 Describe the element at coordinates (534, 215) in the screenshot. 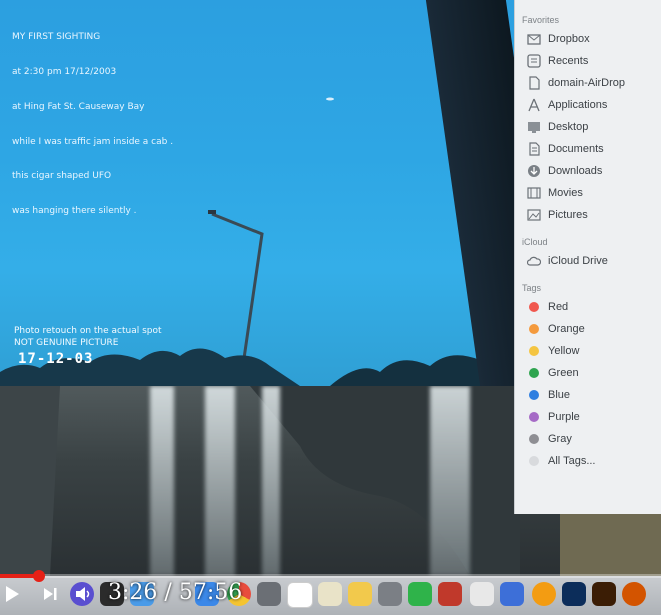

I see `pictures-icon` at that location.